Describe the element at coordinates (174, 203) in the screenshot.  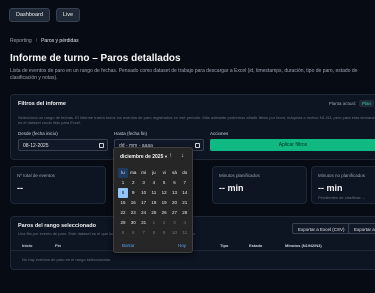
I see `calendar-day: 20` at that location.